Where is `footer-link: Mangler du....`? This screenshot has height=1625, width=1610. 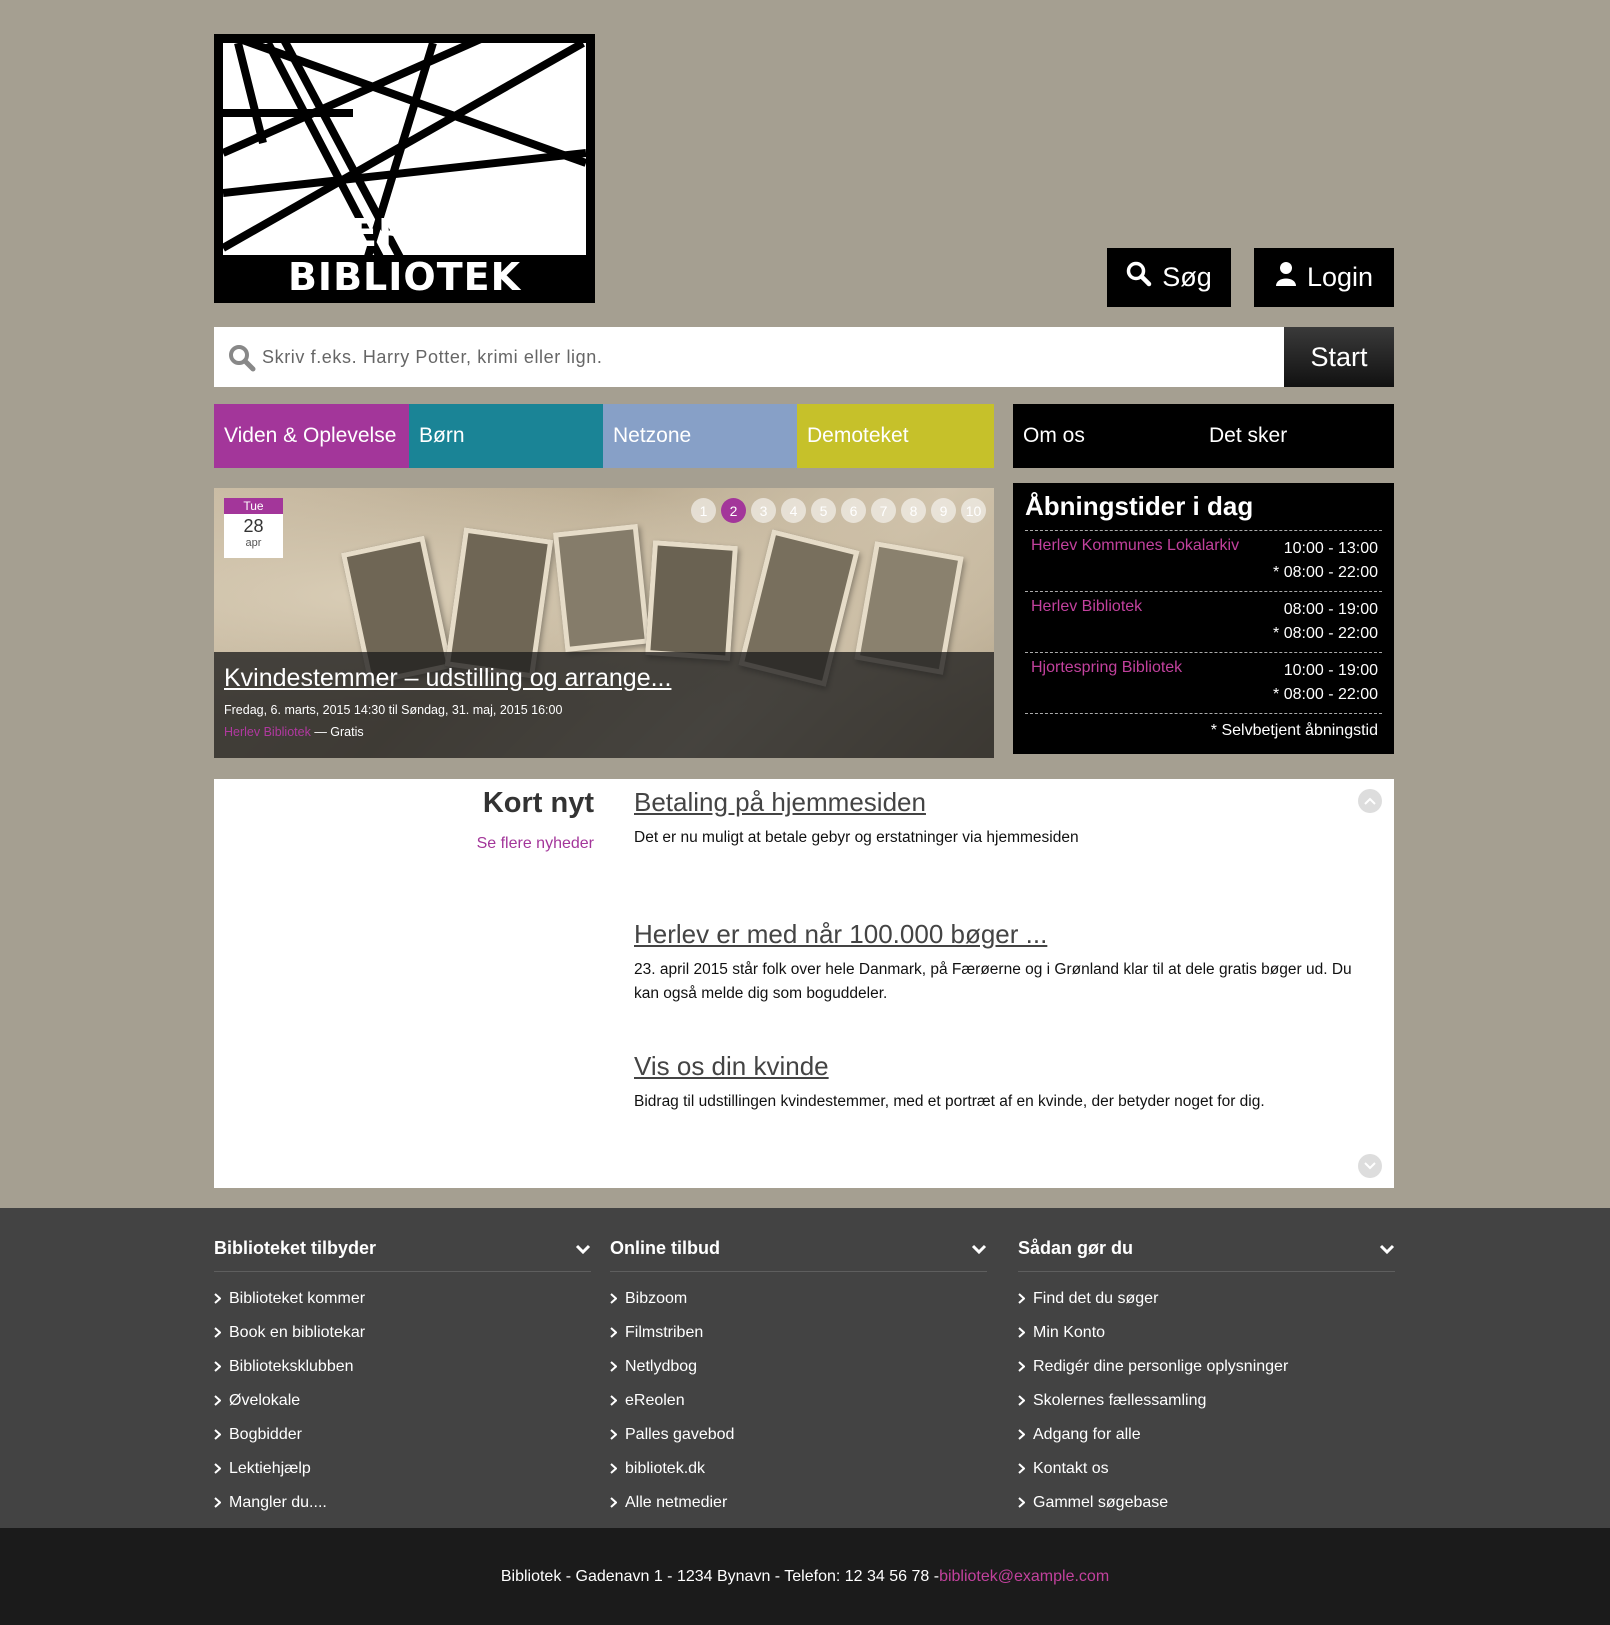 footer-link: Mangler du.... is located at coordinates (402, 1503).